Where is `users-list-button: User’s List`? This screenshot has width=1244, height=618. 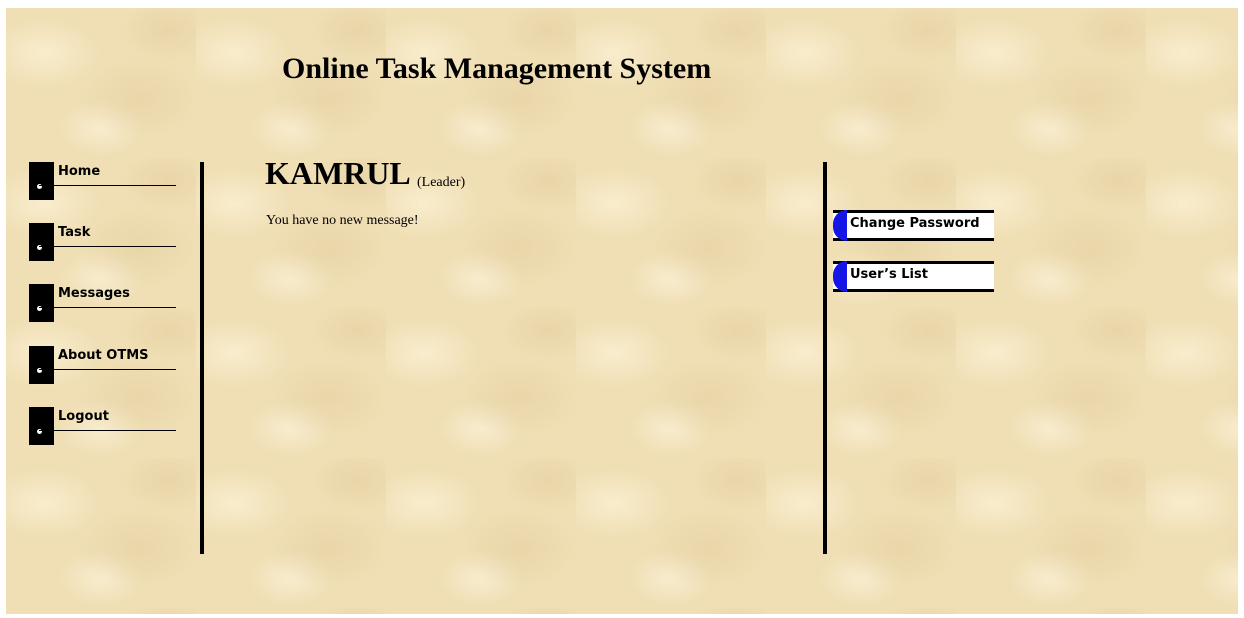
users-list-button: User’s List is located at coordinates (913, 276).